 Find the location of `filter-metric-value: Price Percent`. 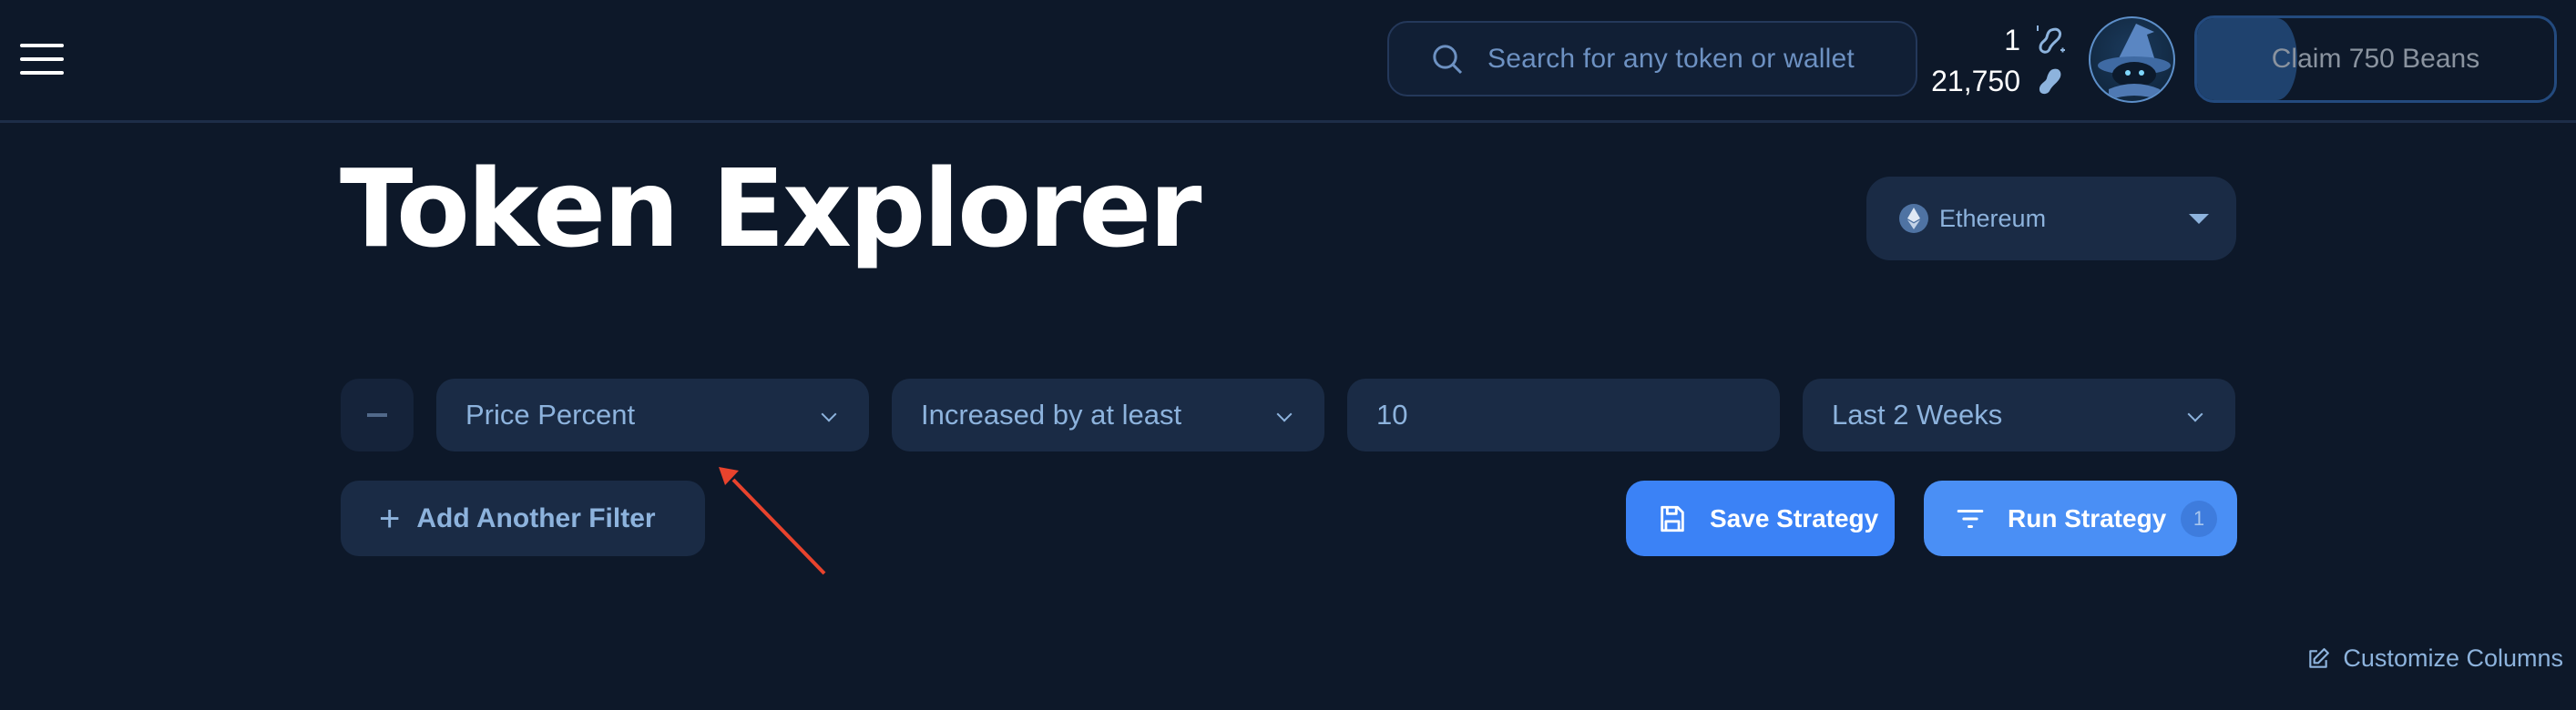

filter-metric-value: Price Percent is located at coordinates (550, 415).